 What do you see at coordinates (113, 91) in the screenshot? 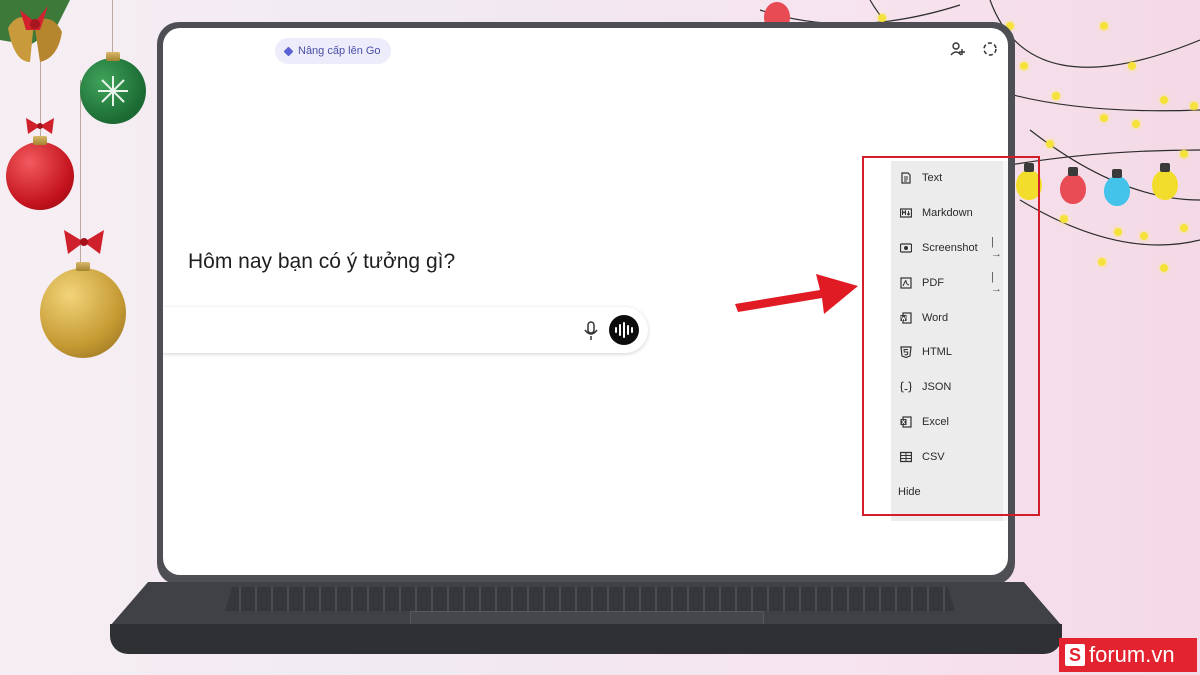
I see `snowflake-icon` at bounding box center [113, 91].